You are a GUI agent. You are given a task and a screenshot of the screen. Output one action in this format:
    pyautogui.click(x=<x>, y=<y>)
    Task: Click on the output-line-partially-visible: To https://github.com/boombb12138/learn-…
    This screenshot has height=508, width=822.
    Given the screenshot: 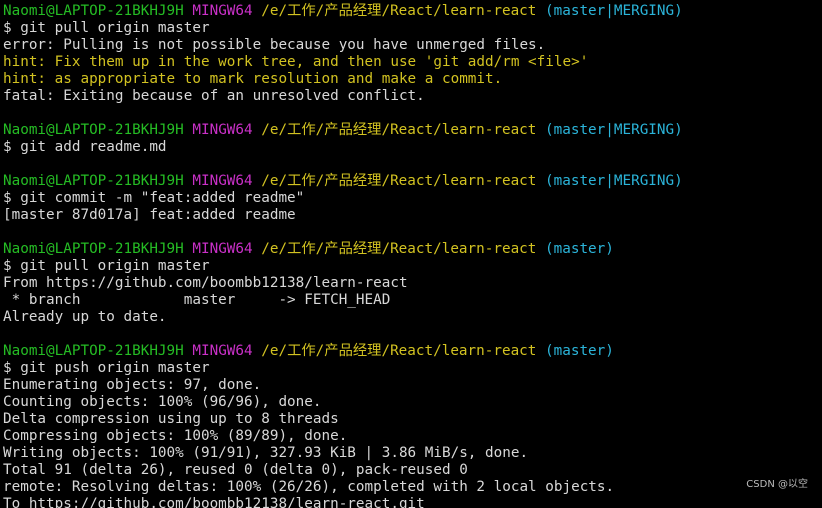 What is the action you would take?
    pyautogui.click(x=214, y=502)
    